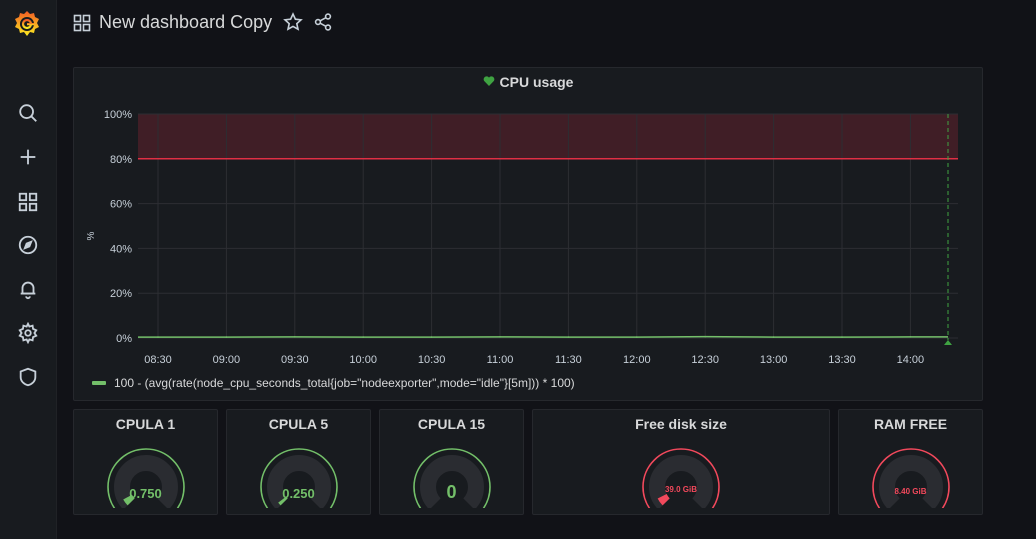  I want to click on grafana-logo, so click(27, 24).